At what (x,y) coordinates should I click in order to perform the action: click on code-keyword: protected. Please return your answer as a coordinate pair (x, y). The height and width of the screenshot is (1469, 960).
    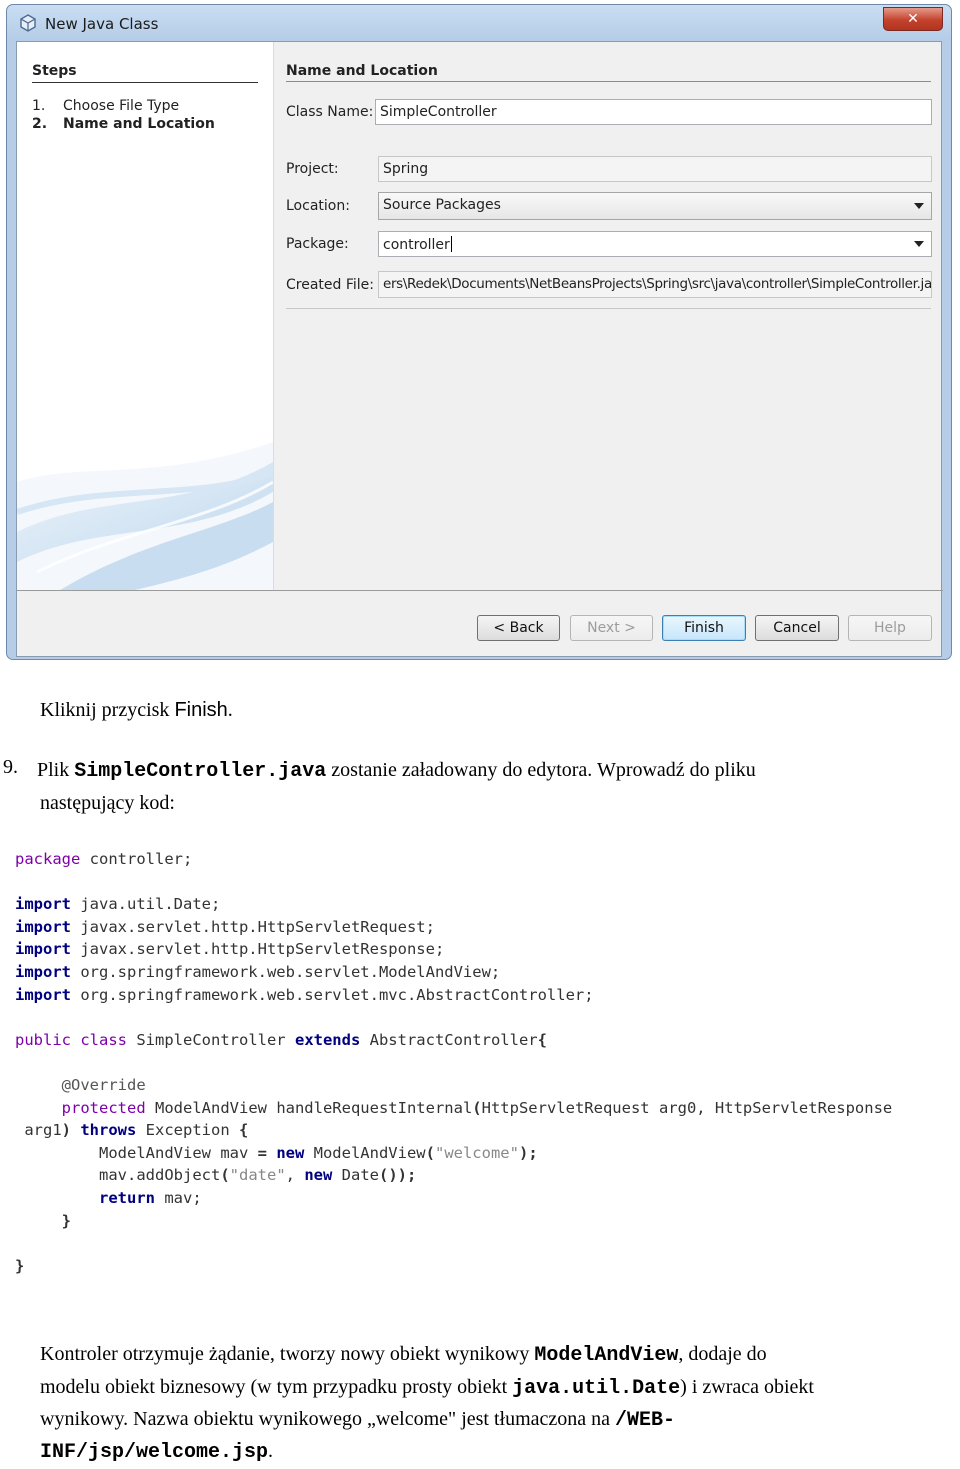
    Looking at the image, I should click on (103, 1107).